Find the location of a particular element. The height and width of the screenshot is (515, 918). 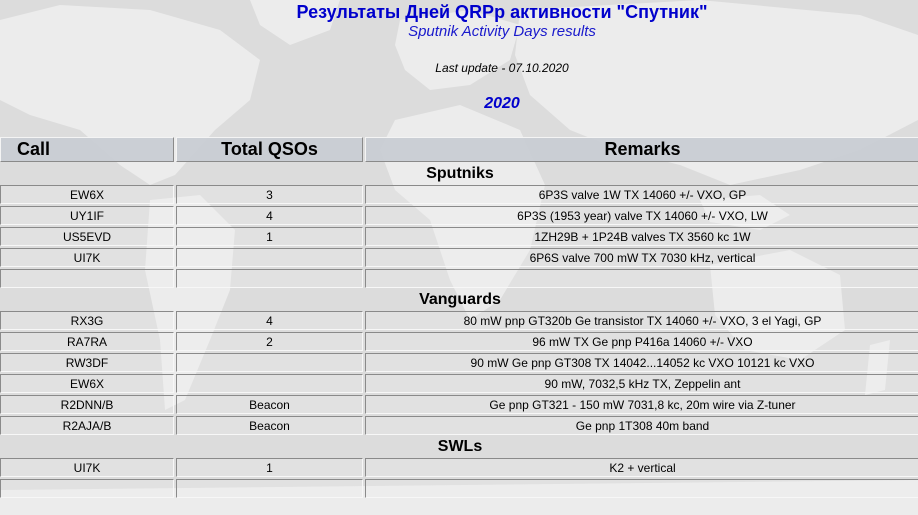

section-title: Sputniks is located at coordinates (460, 173).